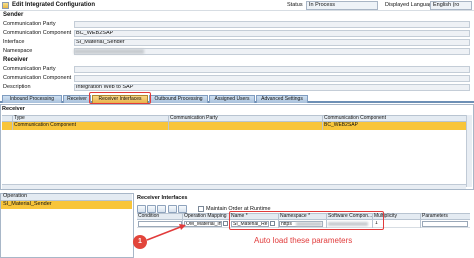  What do you see at coordinates (5, 5) in the screenshot?
I see `edit-config-icon` at bounding box center [5, 5].